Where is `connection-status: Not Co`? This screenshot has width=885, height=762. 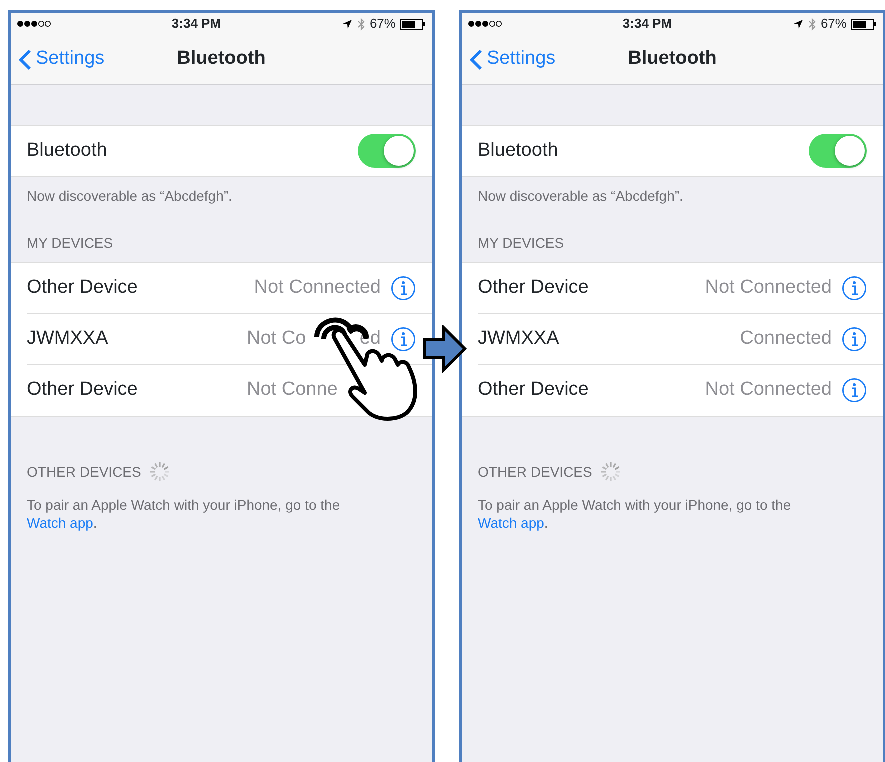
connection-status: Not Co is located at coordinates (276, 338).